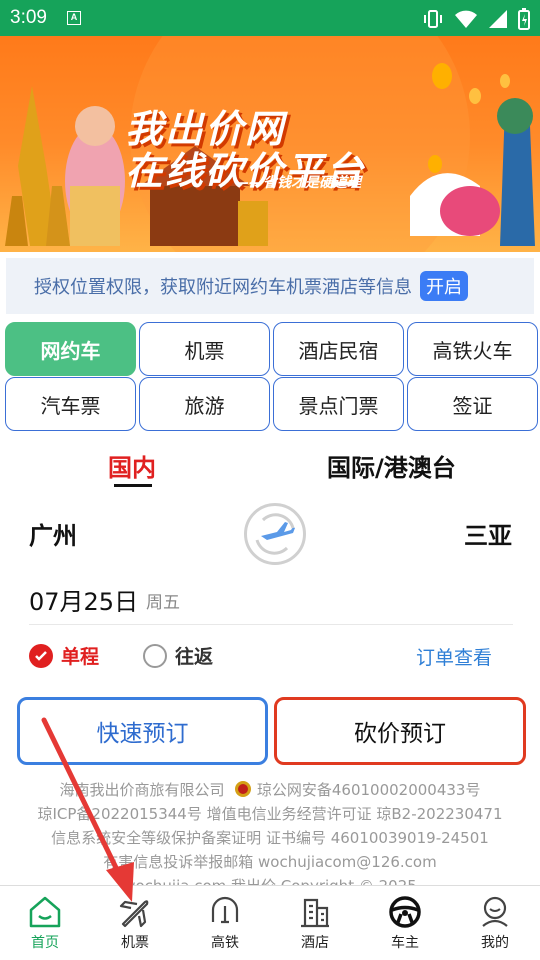  I want to click on departure-date: 07月25日, so click(83, 599).